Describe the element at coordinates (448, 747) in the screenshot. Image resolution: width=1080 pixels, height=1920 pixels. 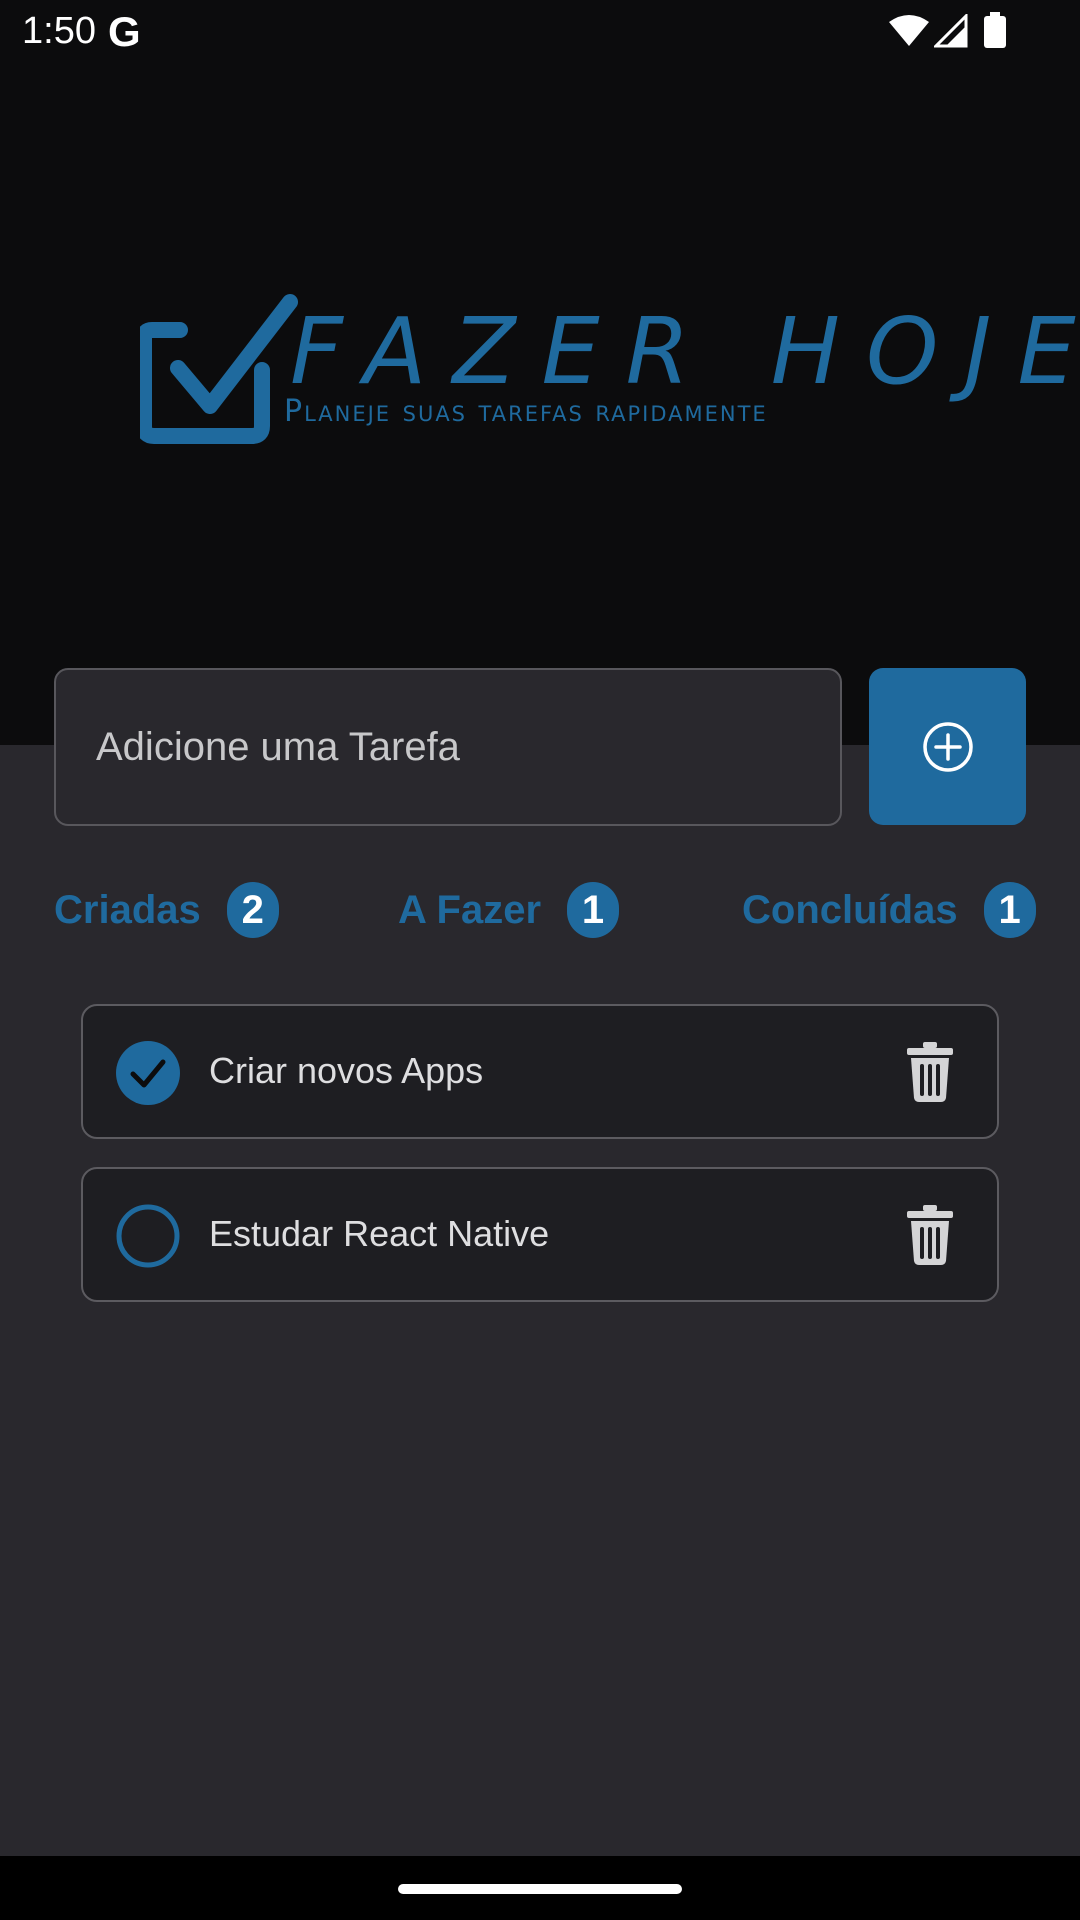
I see `task-input` at that location.